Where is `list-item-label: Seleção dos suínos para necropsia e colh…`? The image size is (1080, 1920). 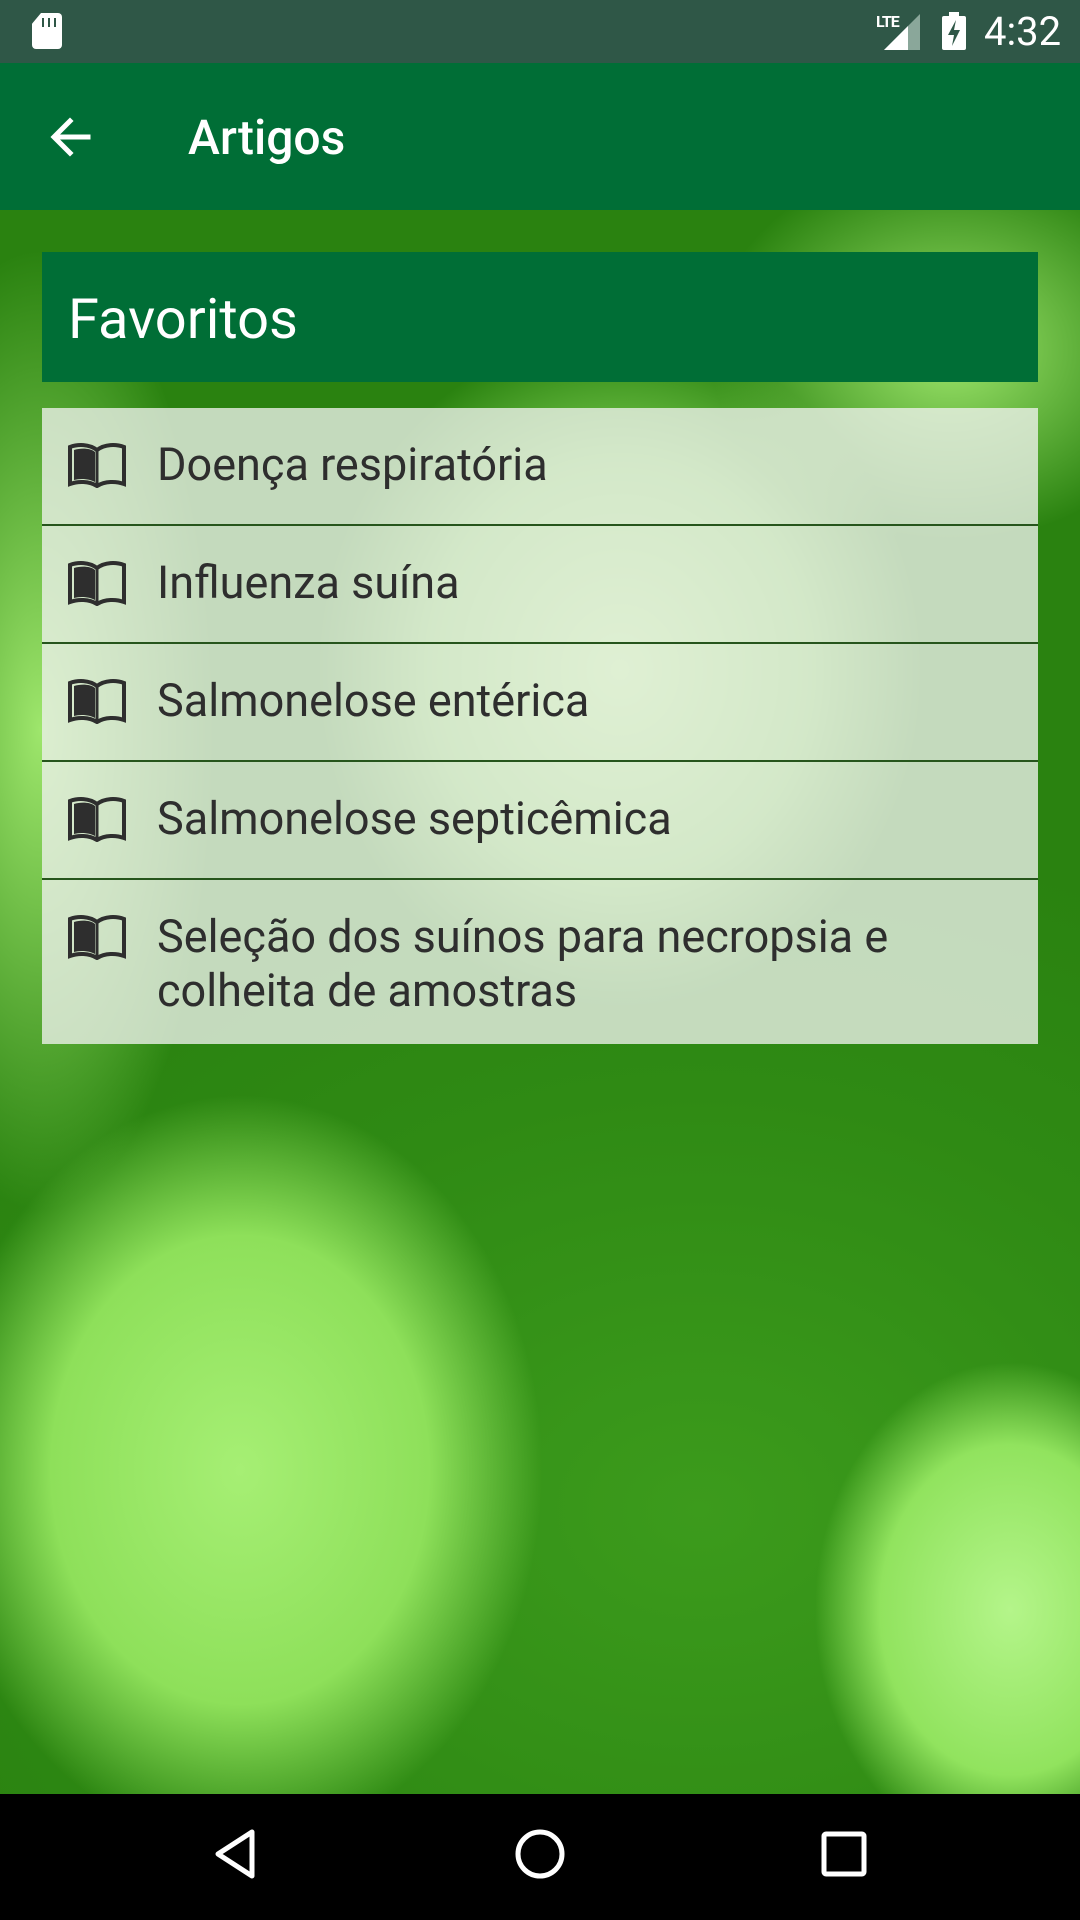
list-item-label: Seleção dos suínos para necropsia e colh… is located at coordinates (523, 963).